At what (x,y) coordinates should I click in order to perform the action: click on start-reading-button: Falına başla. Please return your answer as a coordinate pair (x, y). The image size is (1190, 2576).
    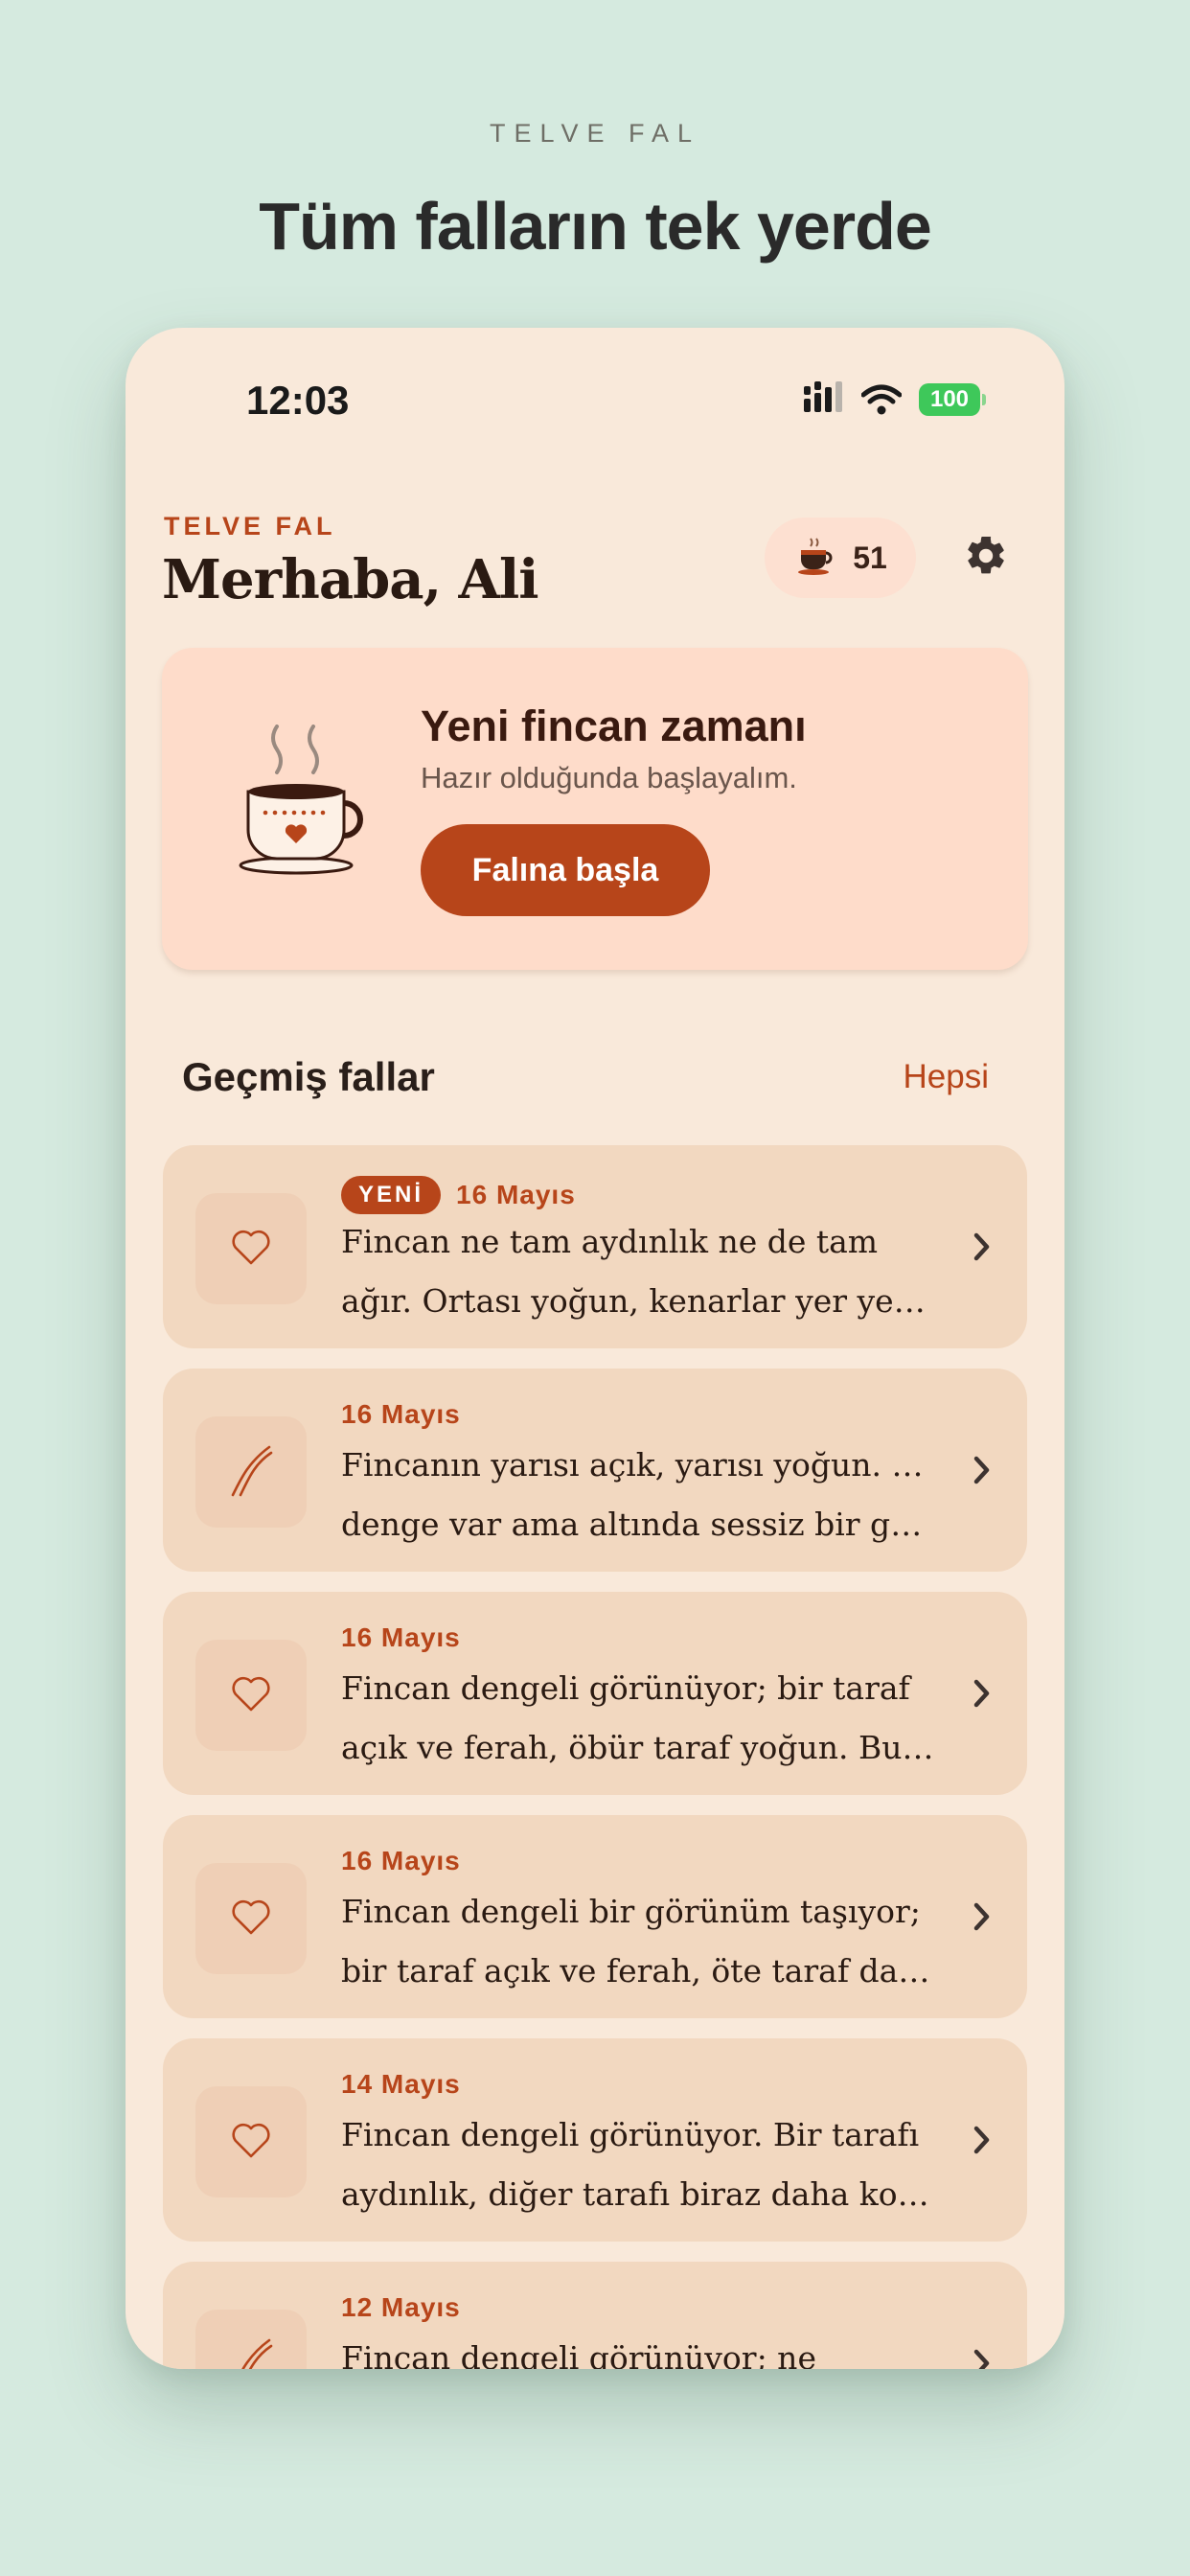
    Looking at the image, I should click on (565, 870).